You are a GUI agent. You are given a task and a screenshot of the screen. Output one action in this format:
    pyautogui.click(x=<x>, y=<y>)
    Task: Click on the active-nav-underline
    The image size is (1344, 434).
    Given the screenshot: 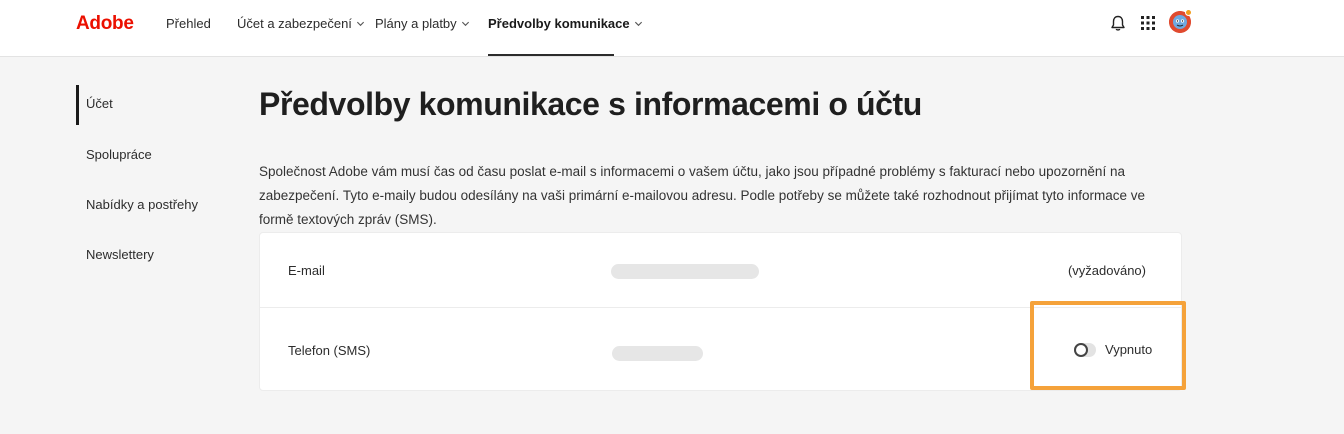 What is the action you would take?
    pyautogui.click(x=551, y=55)
    